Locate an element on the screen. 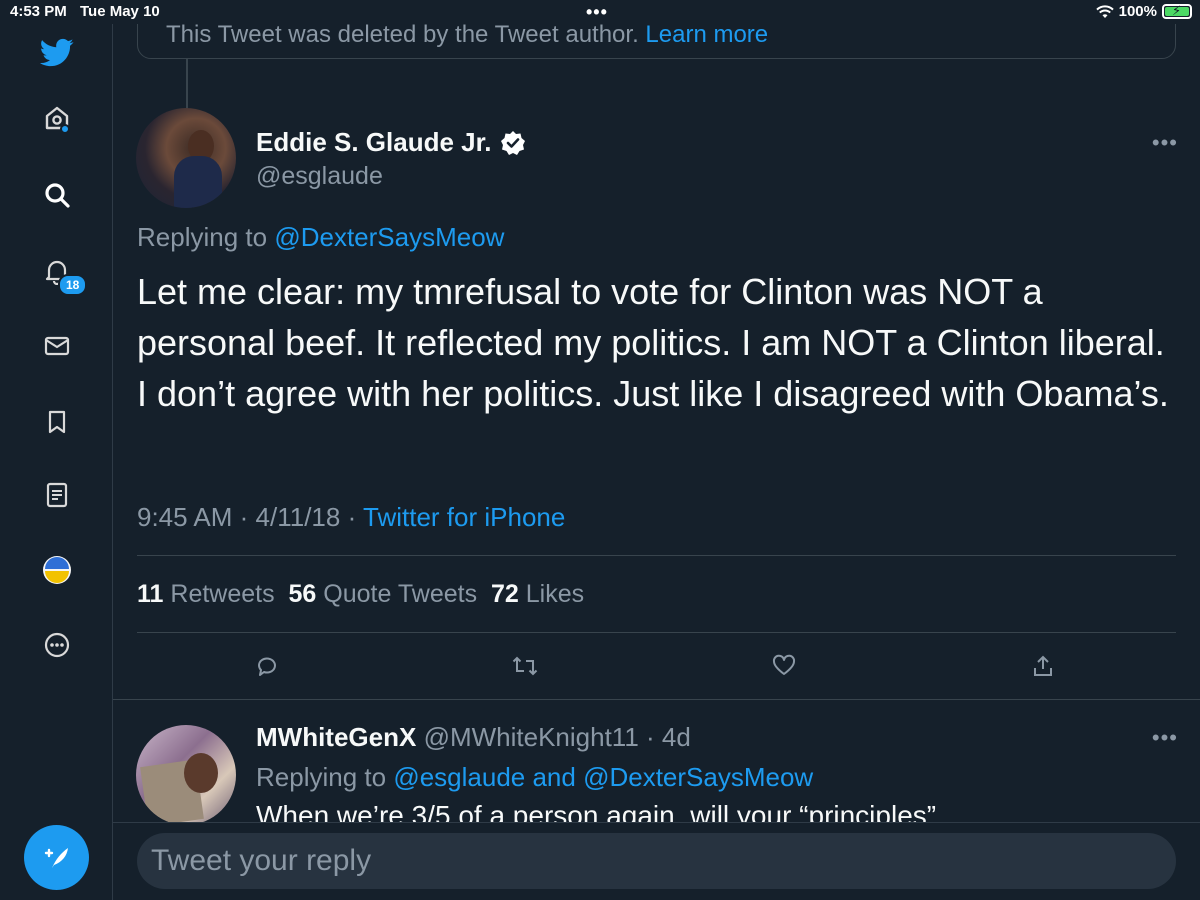 The image size is (1200, 900). home-unread-dot is located at coordinates (65, 129).